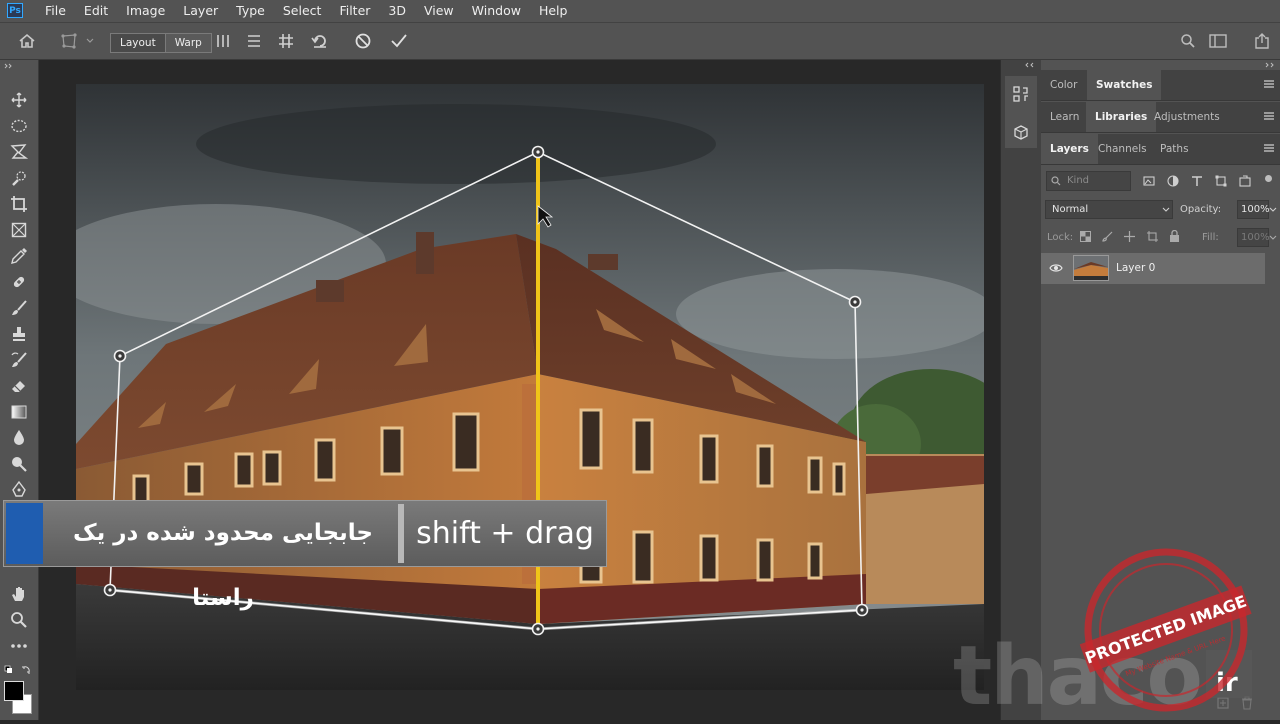 The width and height of the screenshot is (1280, 724). I want to click on color-swatches-tabs: Color Swatches, so click(1160, 85).